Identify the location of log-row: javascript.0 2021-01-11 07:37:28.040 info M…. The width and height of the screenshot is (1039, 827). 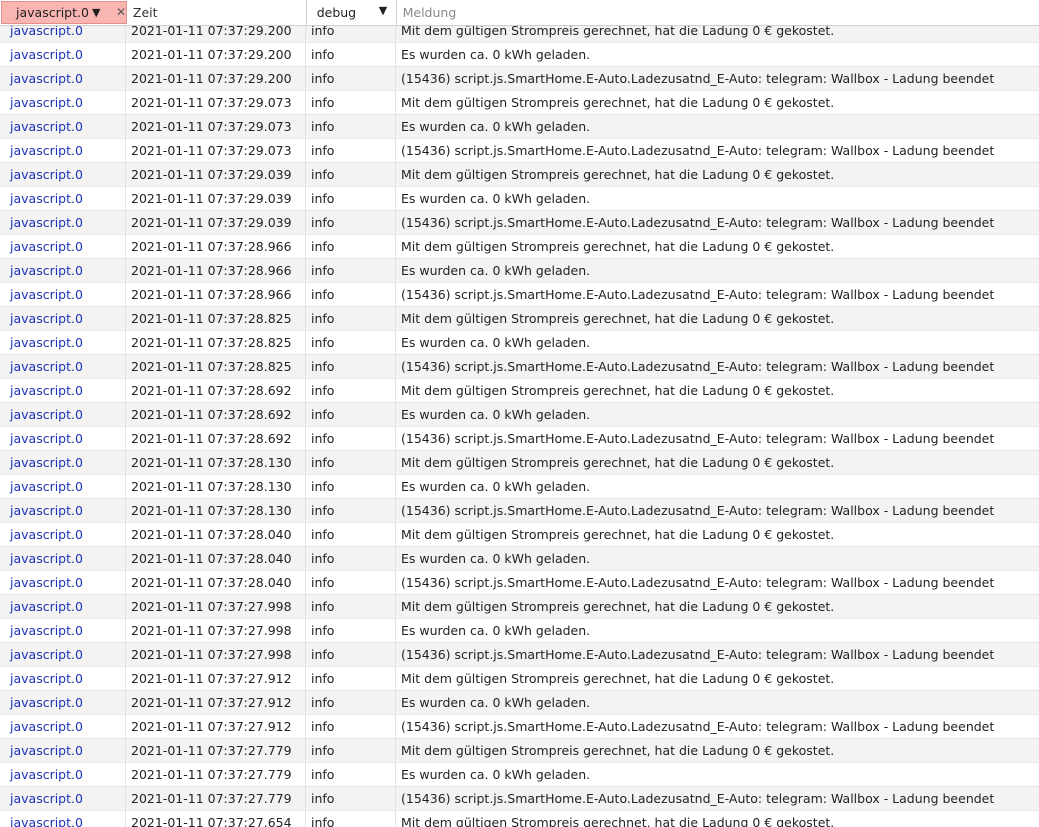
(519, 535).